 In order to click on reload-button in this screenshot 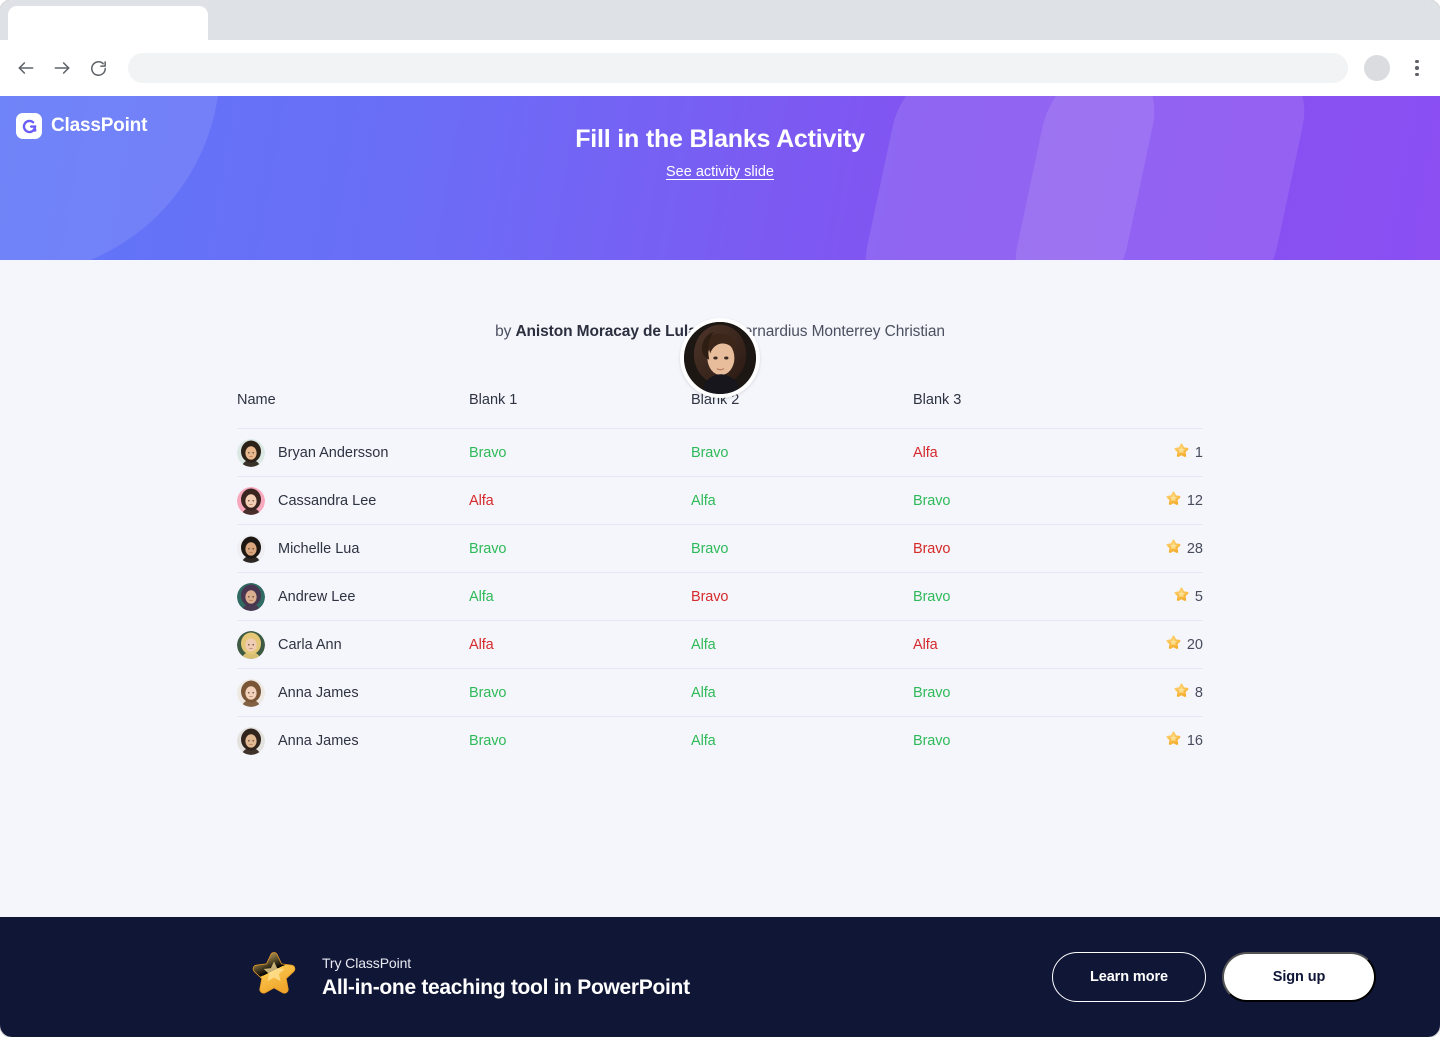, I will do `click(98, 68)`.